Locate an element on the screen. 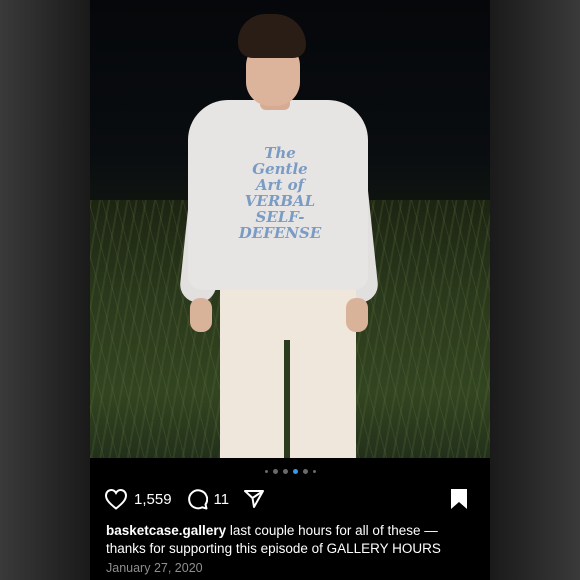  like-count: 1,559 is located at coordinates (153, 499).